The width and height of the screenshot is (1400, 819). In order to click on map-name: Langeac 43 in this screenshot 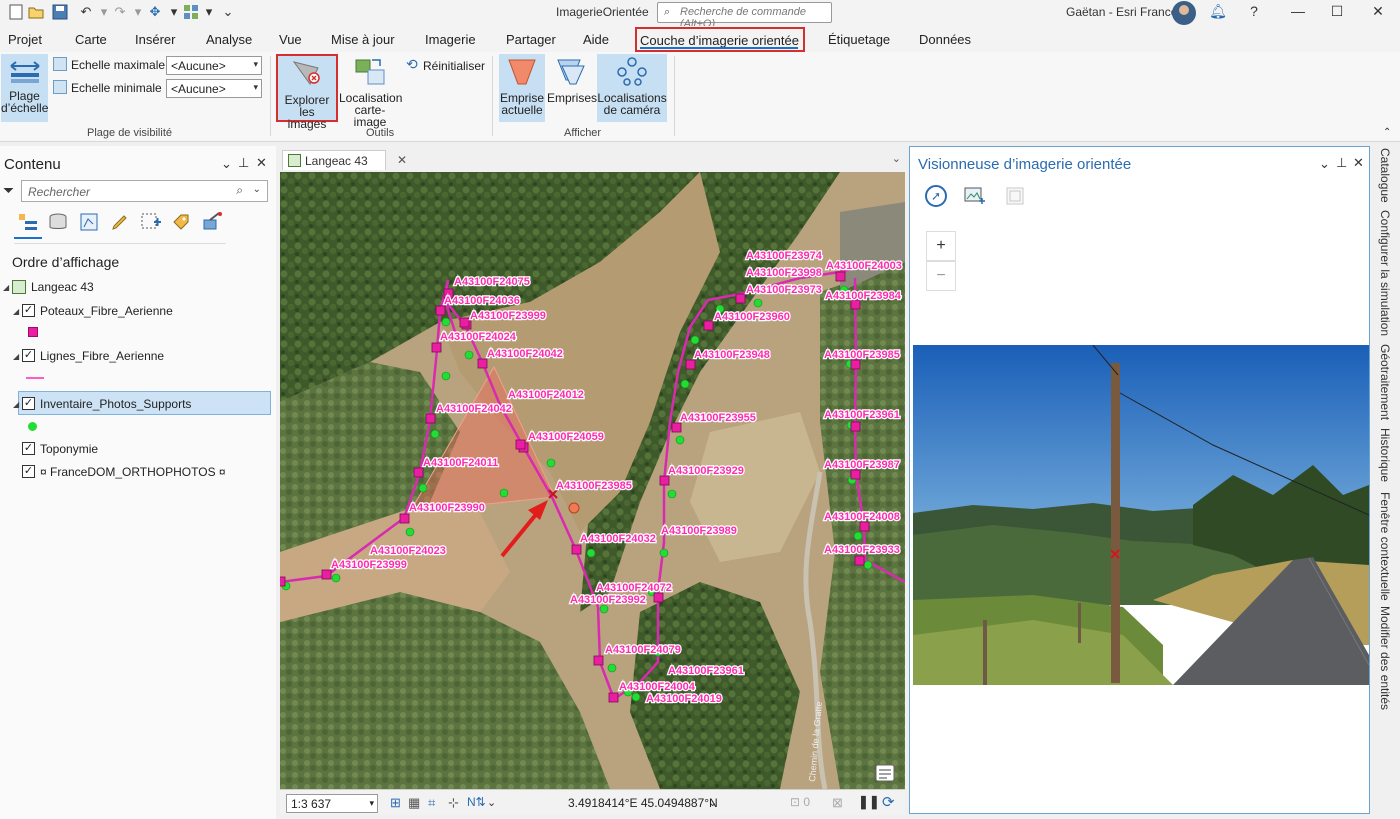, I will do `click(62, 287)`.